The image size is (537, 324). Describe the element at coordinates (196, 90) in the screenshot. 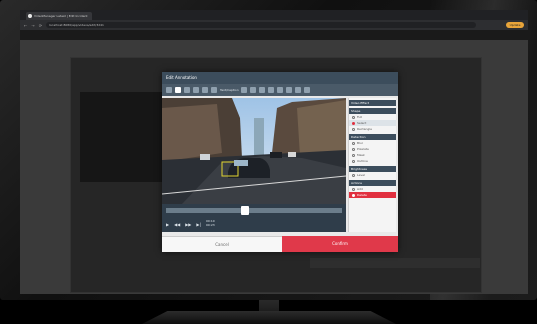

I see `text-icon` at that location.